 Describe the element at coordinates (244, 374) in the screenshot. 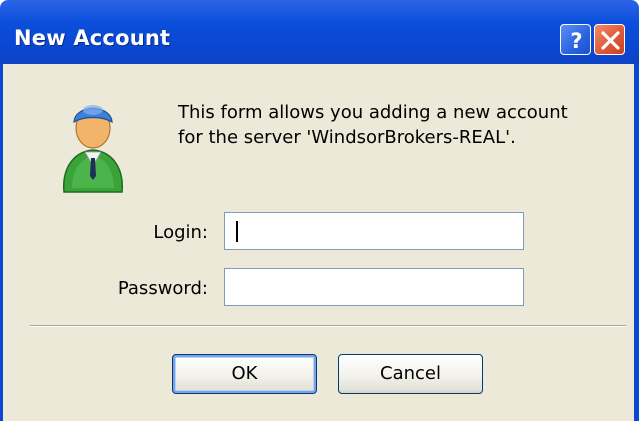

I see `ok-button: OK` at that location.